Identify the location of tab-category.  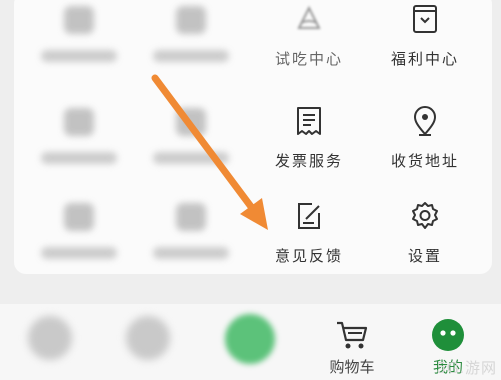
(148, 342).